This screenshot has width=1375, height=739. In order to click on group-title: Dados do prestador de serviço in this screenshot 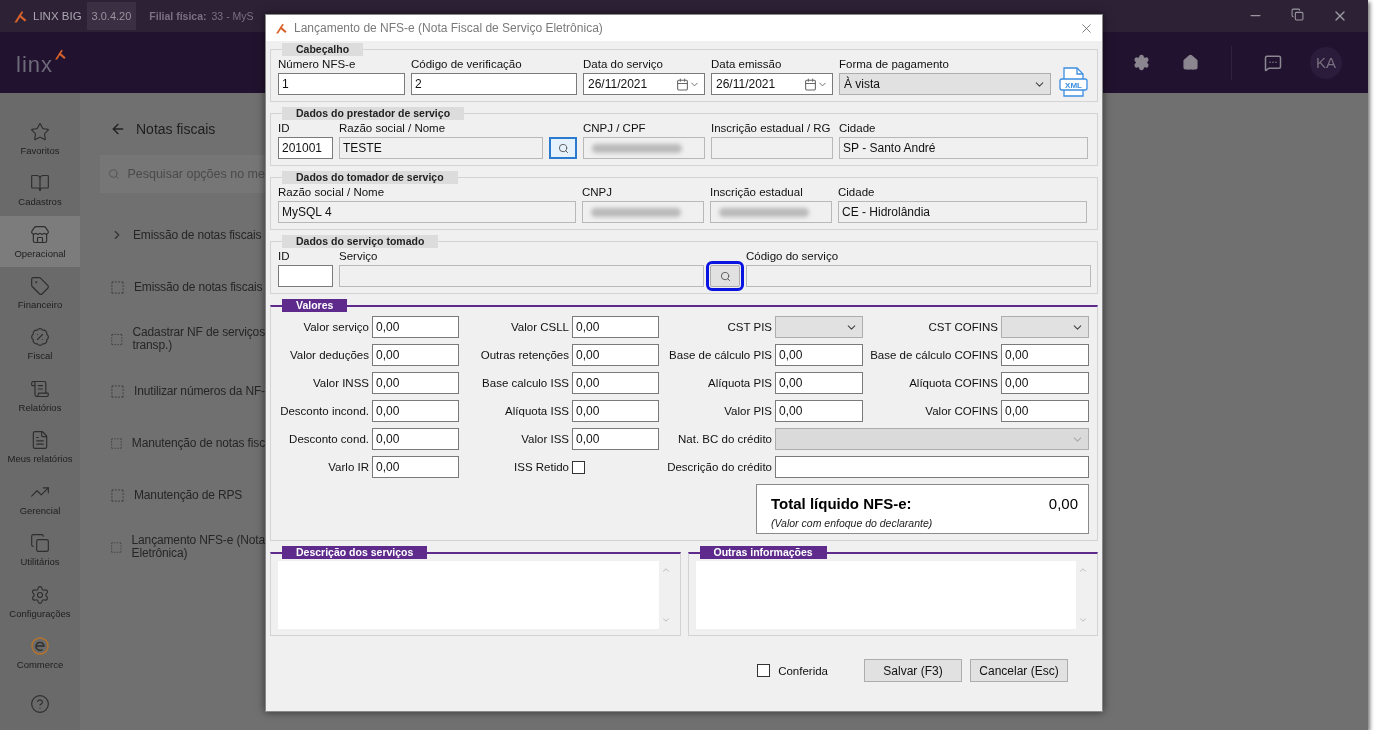, I will do `click(373, 113)`.